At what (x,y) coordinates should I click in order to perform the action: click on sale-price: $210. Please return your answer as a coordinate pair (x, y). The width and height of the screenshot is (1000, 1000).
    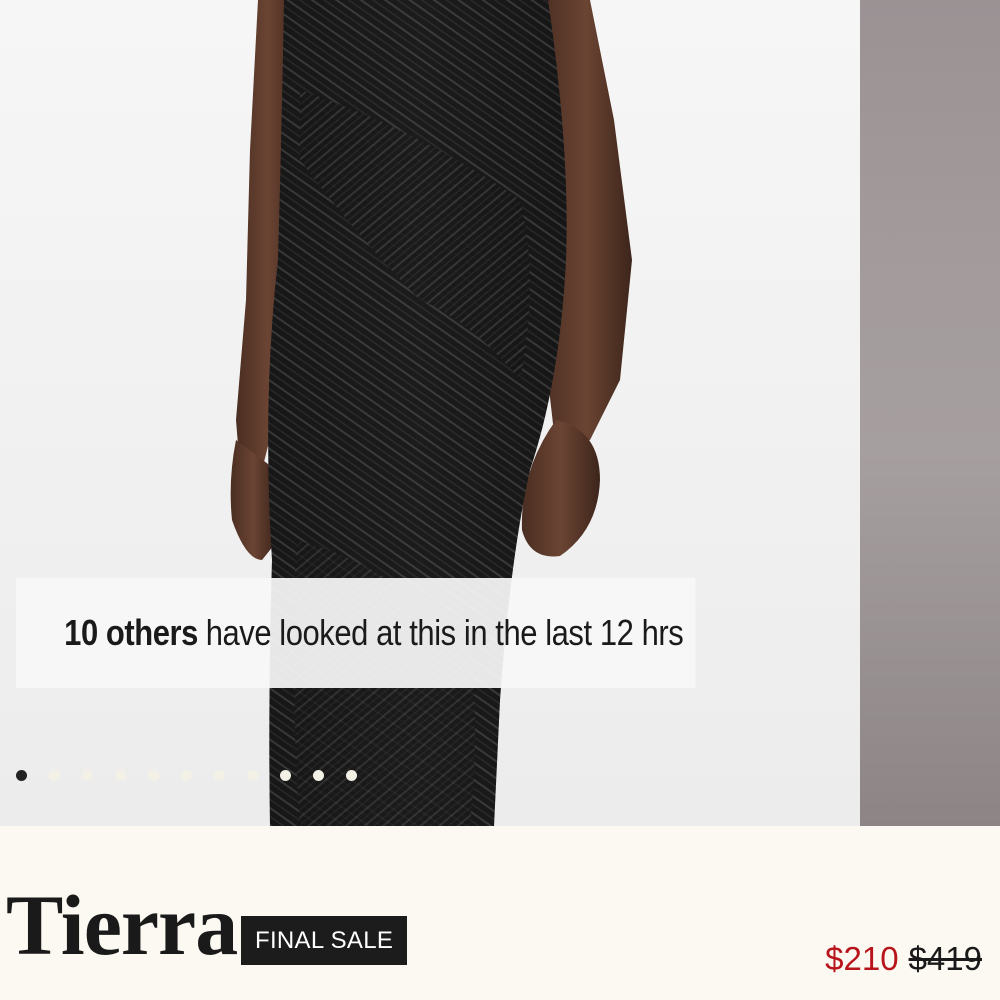
    Looking at the image, I should click on (862, 958).